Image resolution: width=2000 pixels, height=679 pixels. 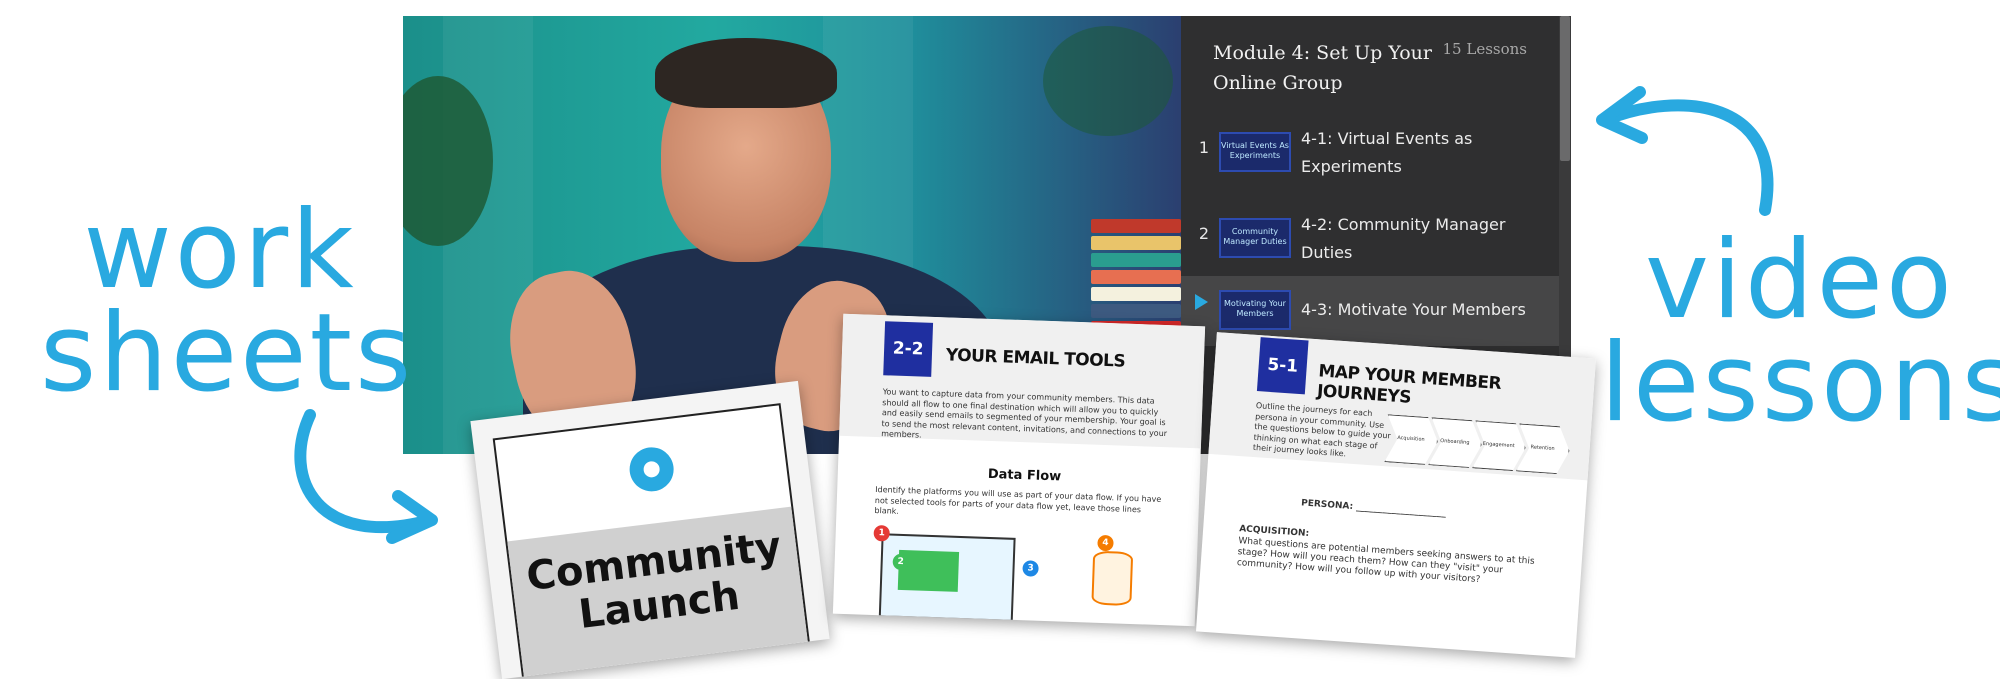 I want to click on worksheets-label: work sheets, so click(x=227, y=302).